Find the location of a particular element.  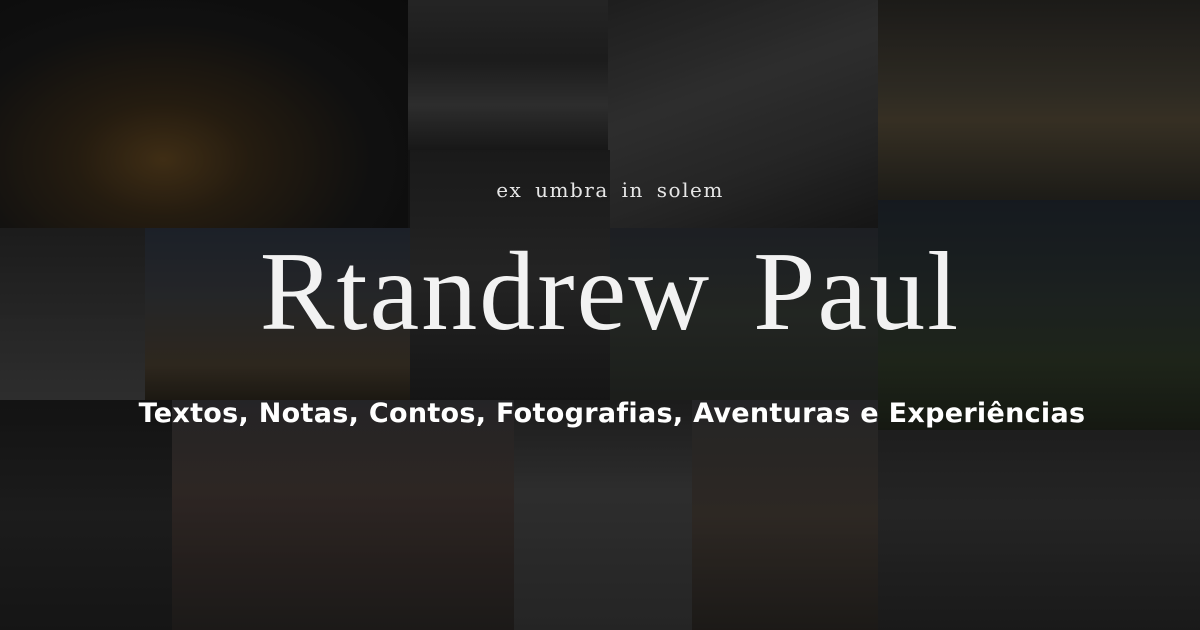

tagline: ex umbra in solem is located at coordinates (610, 190).